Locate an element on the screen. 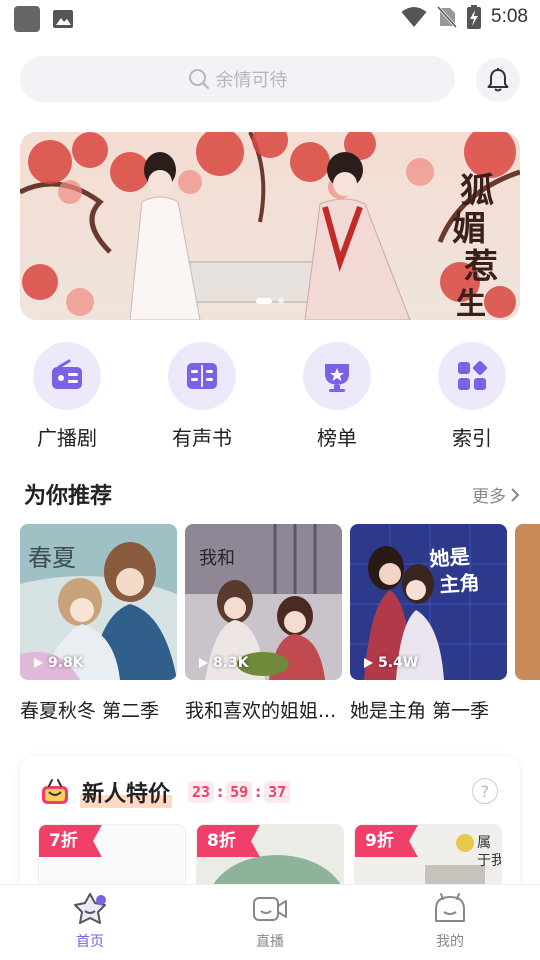 The width and height of the screenshot is (540, 960). play-count: 9.8K is located at coordinates (58, 663).